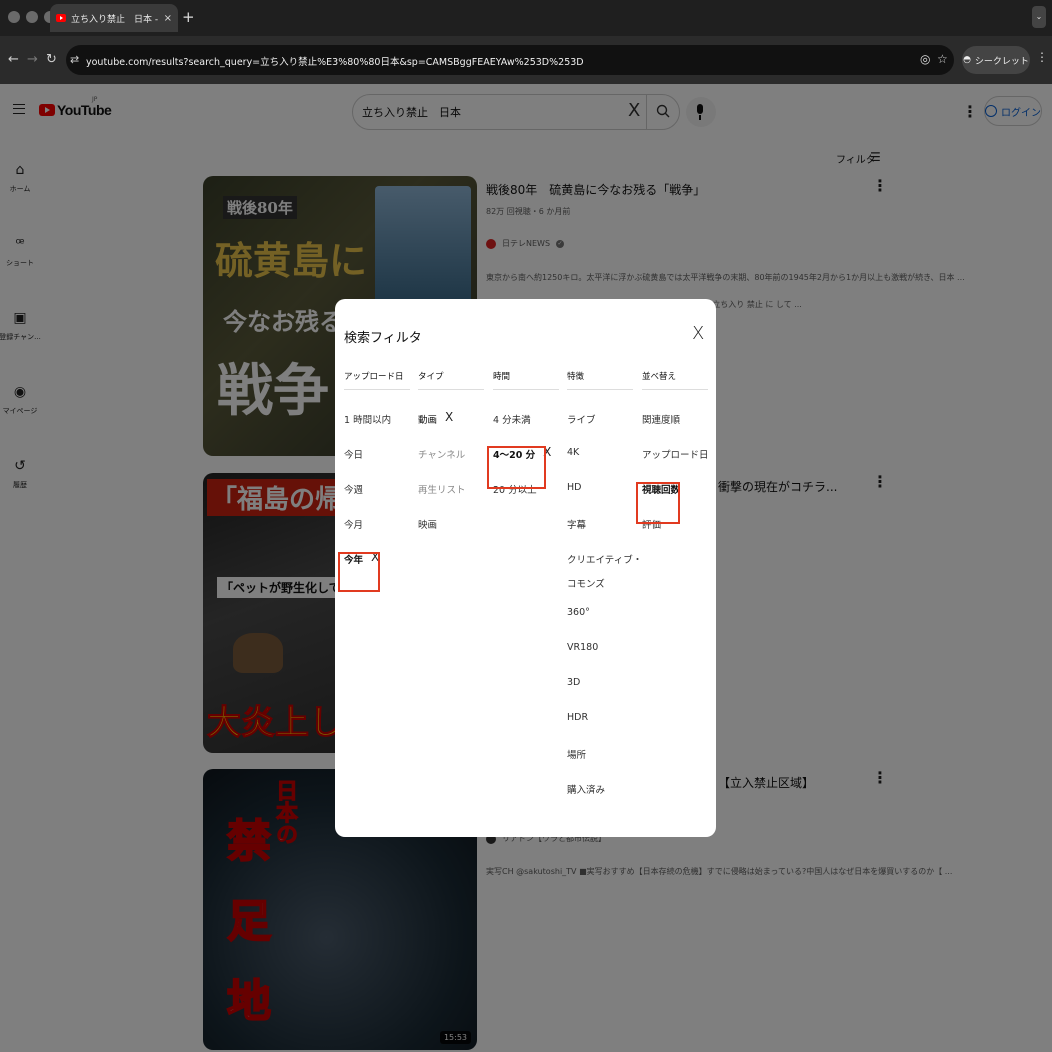 The height and width of the screenshot is (1052, 1052). I want to click on sort-option-relevance: 関連度順, so click(675, 429).